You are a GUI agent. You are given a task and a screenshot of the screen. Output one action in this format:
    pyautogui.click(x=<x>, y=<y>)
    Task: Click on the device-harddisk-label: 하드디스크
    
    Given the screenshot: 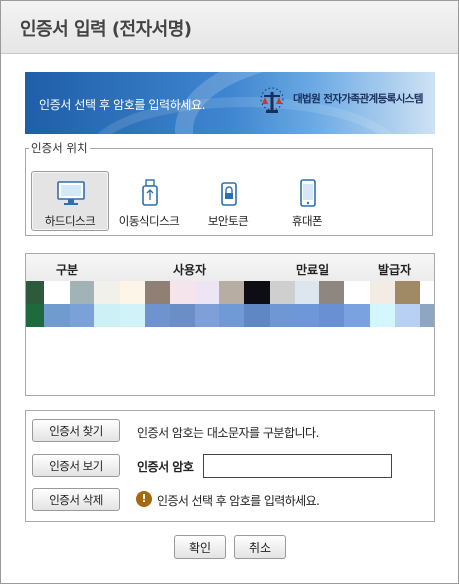 What is the action you would take?
    pyautogui.click(x=70, y=221)
    